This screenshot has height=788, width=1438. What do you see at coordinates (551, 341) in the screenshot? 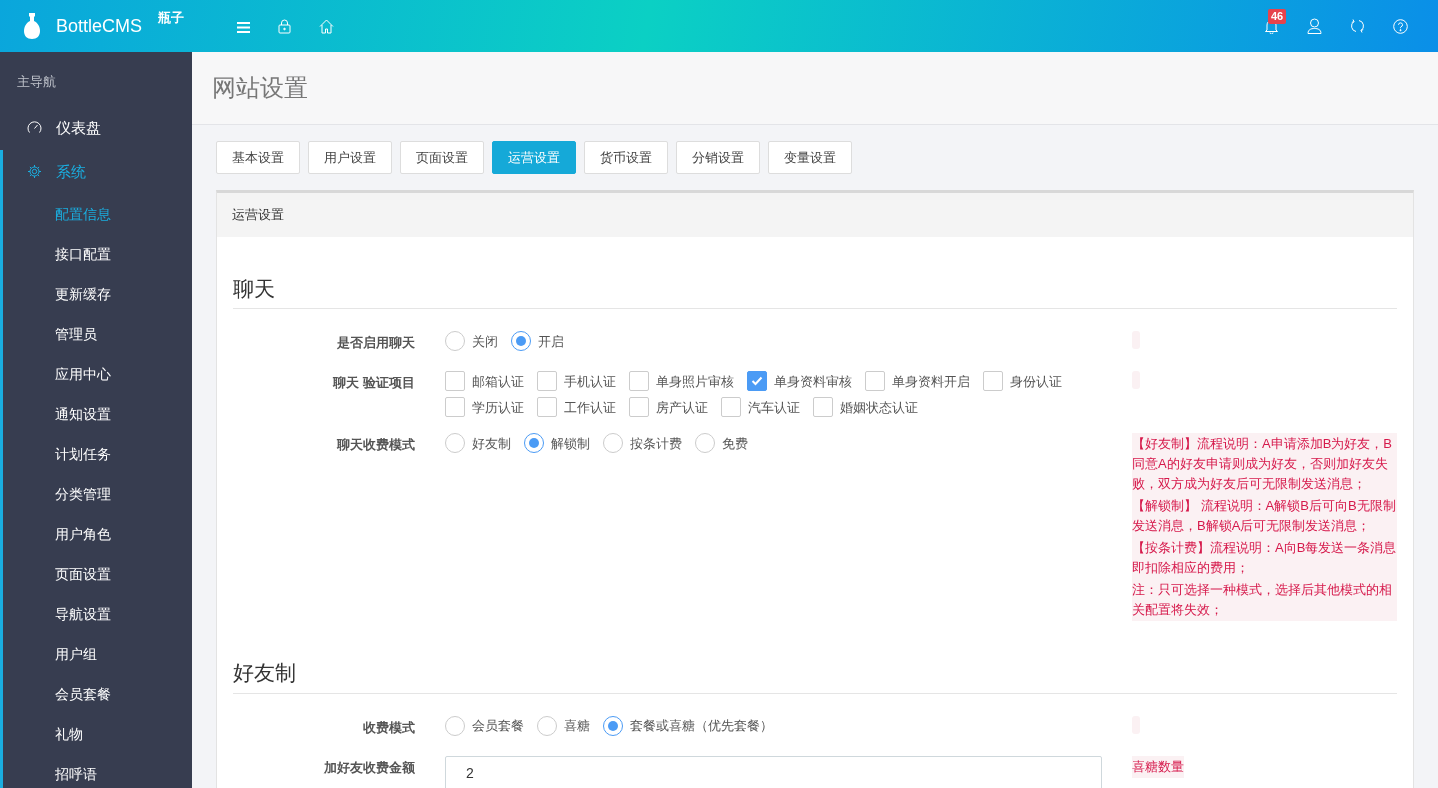
I see `option-label: 开启` at bounding box center [551, 341].